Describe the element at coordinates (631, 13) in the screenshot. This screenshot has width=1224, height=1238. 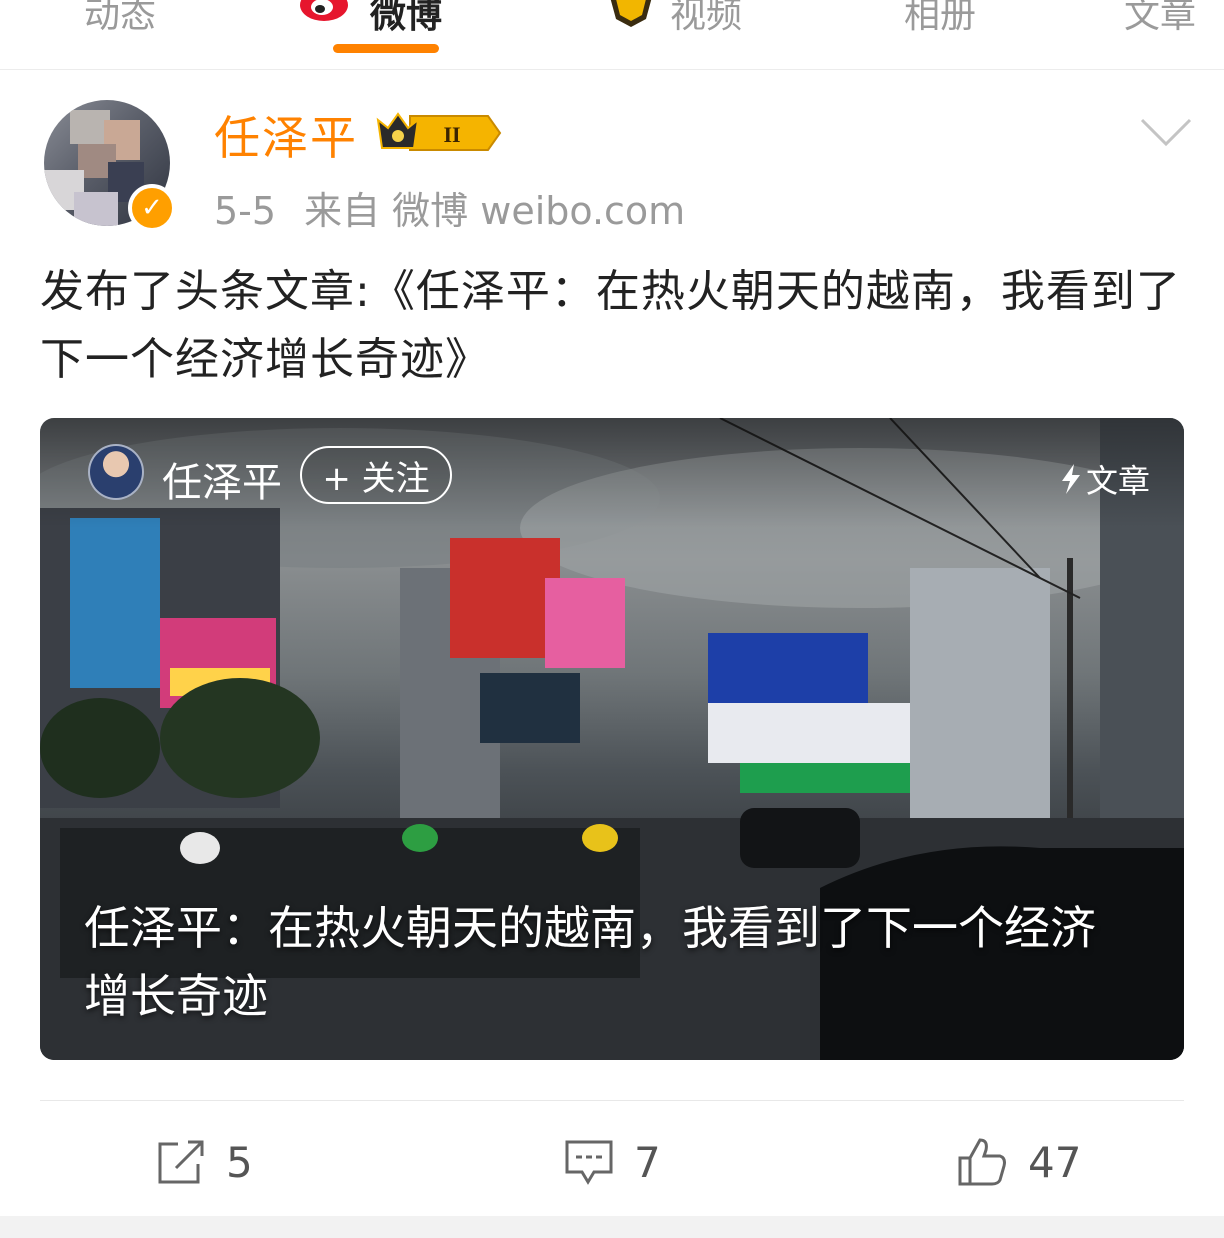
I see `video-logo-icon` at that location.